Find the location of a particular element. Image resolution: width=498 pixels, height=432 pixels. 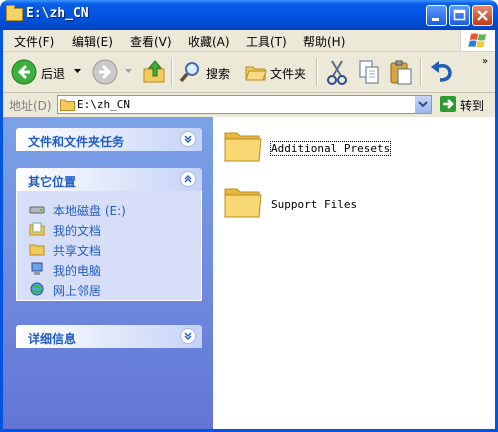

undo-button is located at coordinates (442, 72).